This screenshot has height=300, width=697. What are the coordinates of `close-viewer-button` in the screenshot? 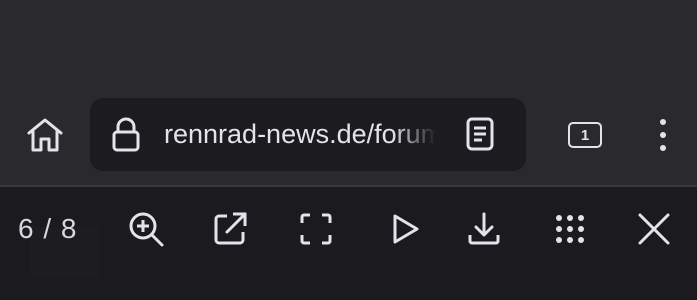 It's located at (654, 229).